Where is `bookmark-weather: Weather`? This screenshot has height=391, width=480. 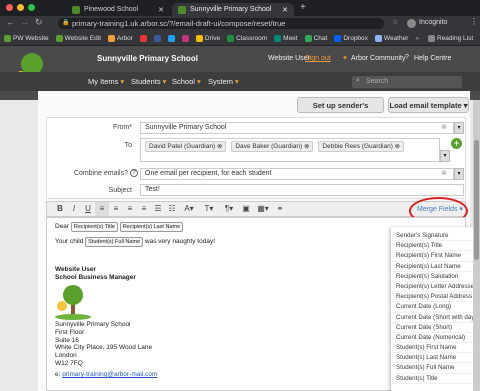
bookmark-weather: Weather is located at coordinates (391, 38).